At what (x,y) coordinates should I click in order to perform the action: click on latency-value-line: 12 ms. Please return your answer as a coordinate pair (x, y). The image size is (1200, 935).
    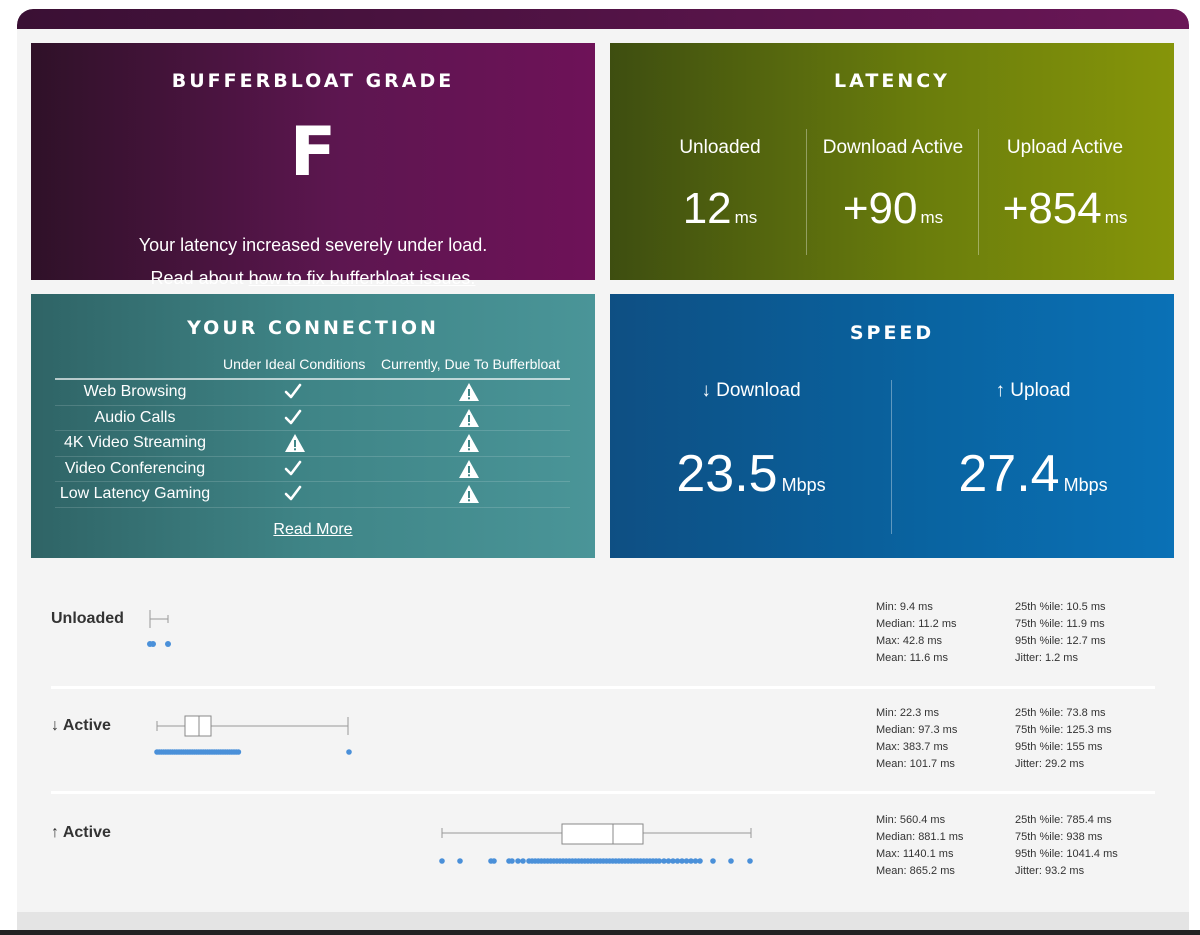
    Looking at the image, I should click on (720, 213).